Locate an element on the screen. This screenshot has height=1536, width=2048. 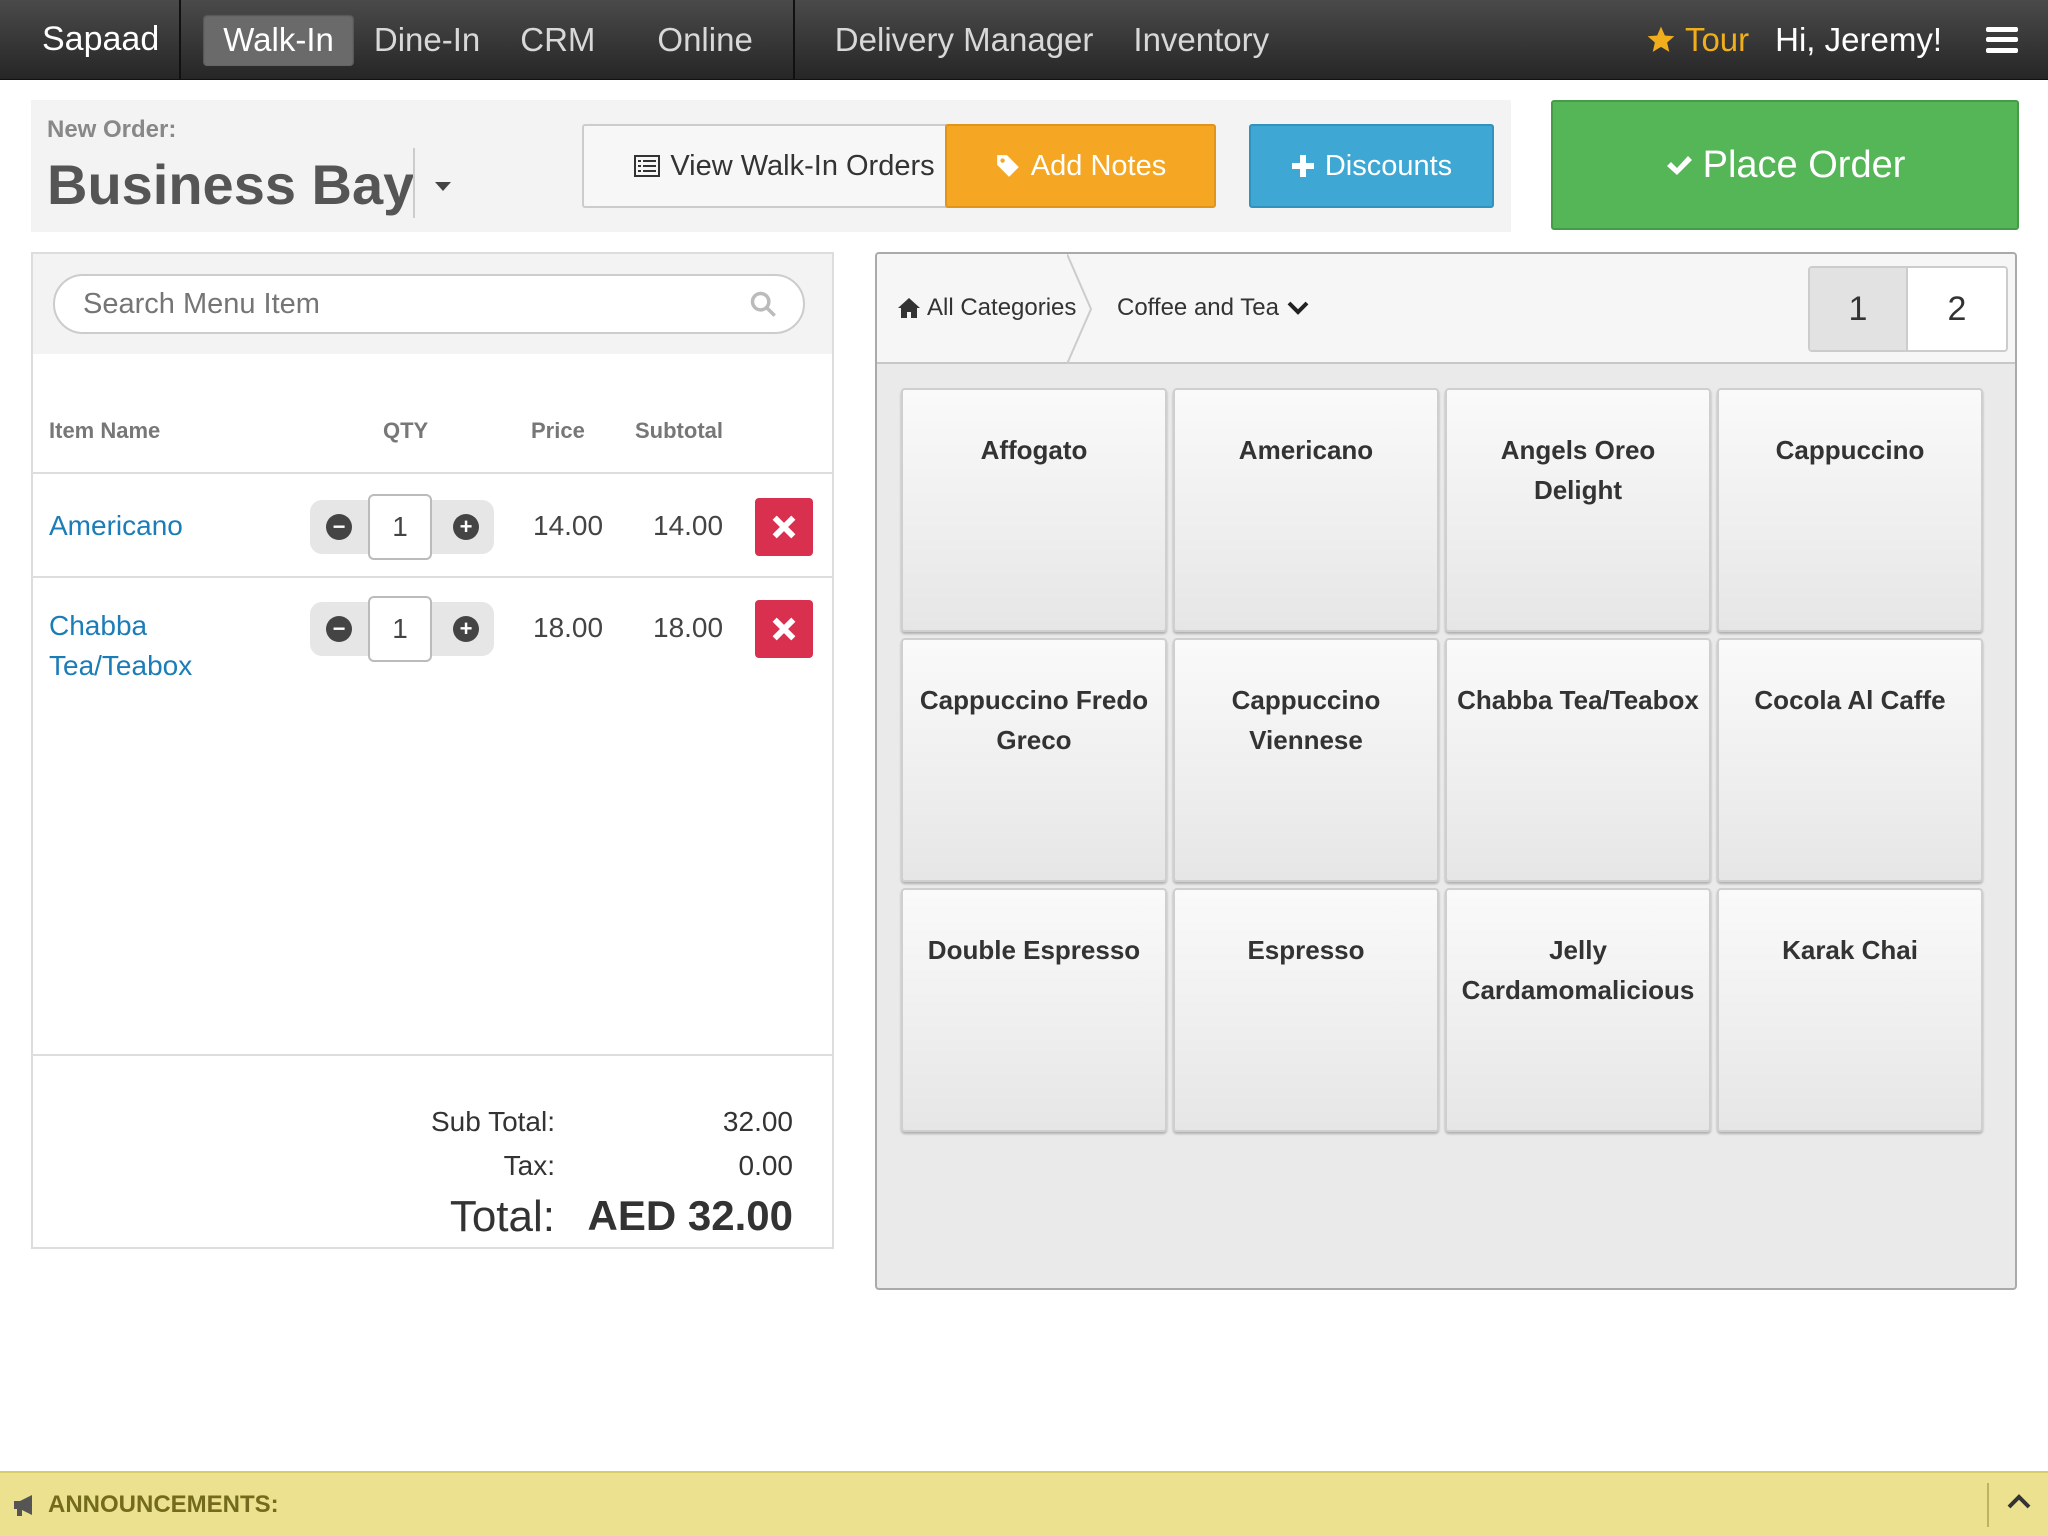
discounts-button: Discounts is located at coordinates (1371, 166).